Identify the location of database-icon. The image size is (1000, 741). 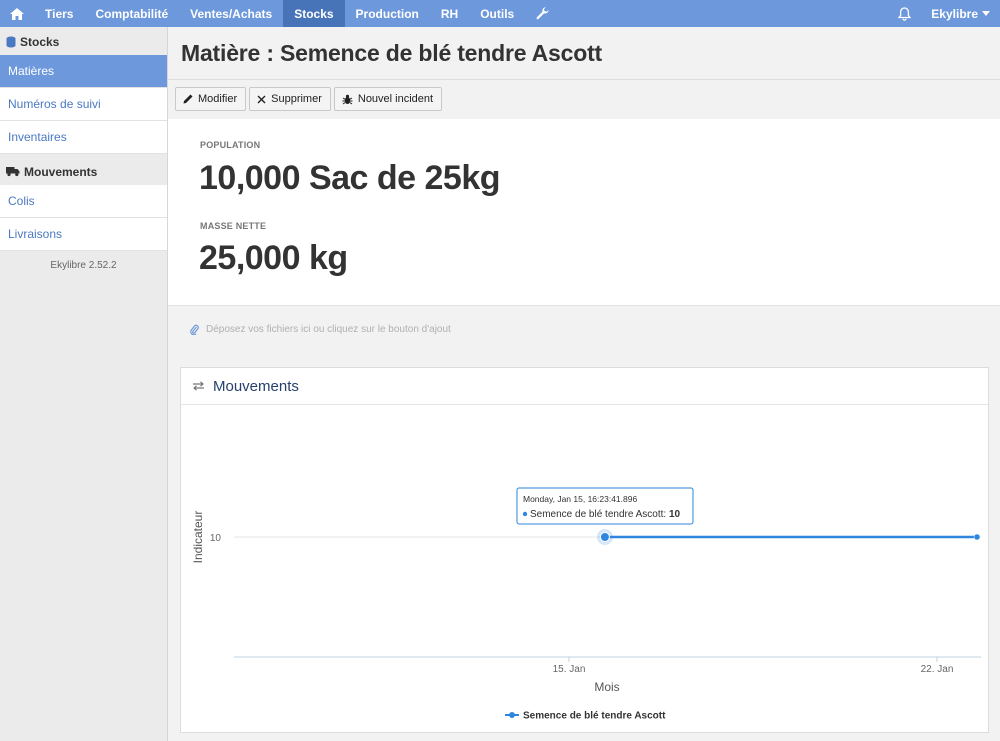
(11, 42).